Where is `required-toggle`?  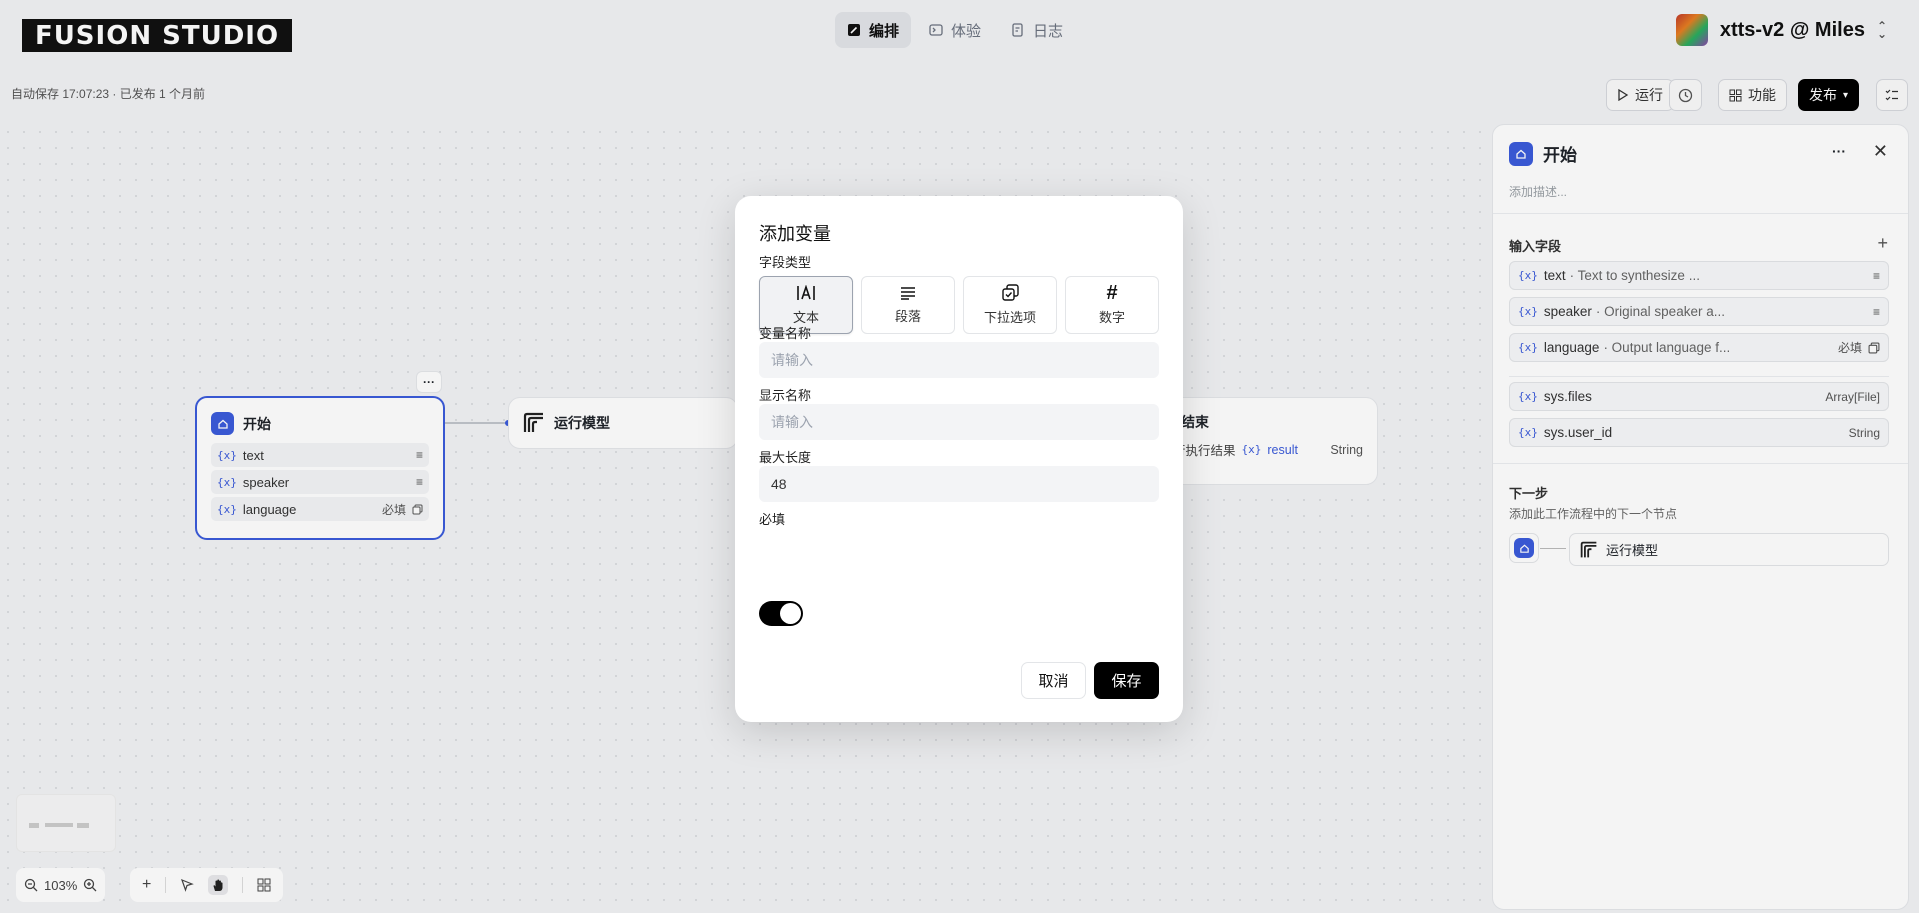
required-toggle is located at coordinates (781, 613).